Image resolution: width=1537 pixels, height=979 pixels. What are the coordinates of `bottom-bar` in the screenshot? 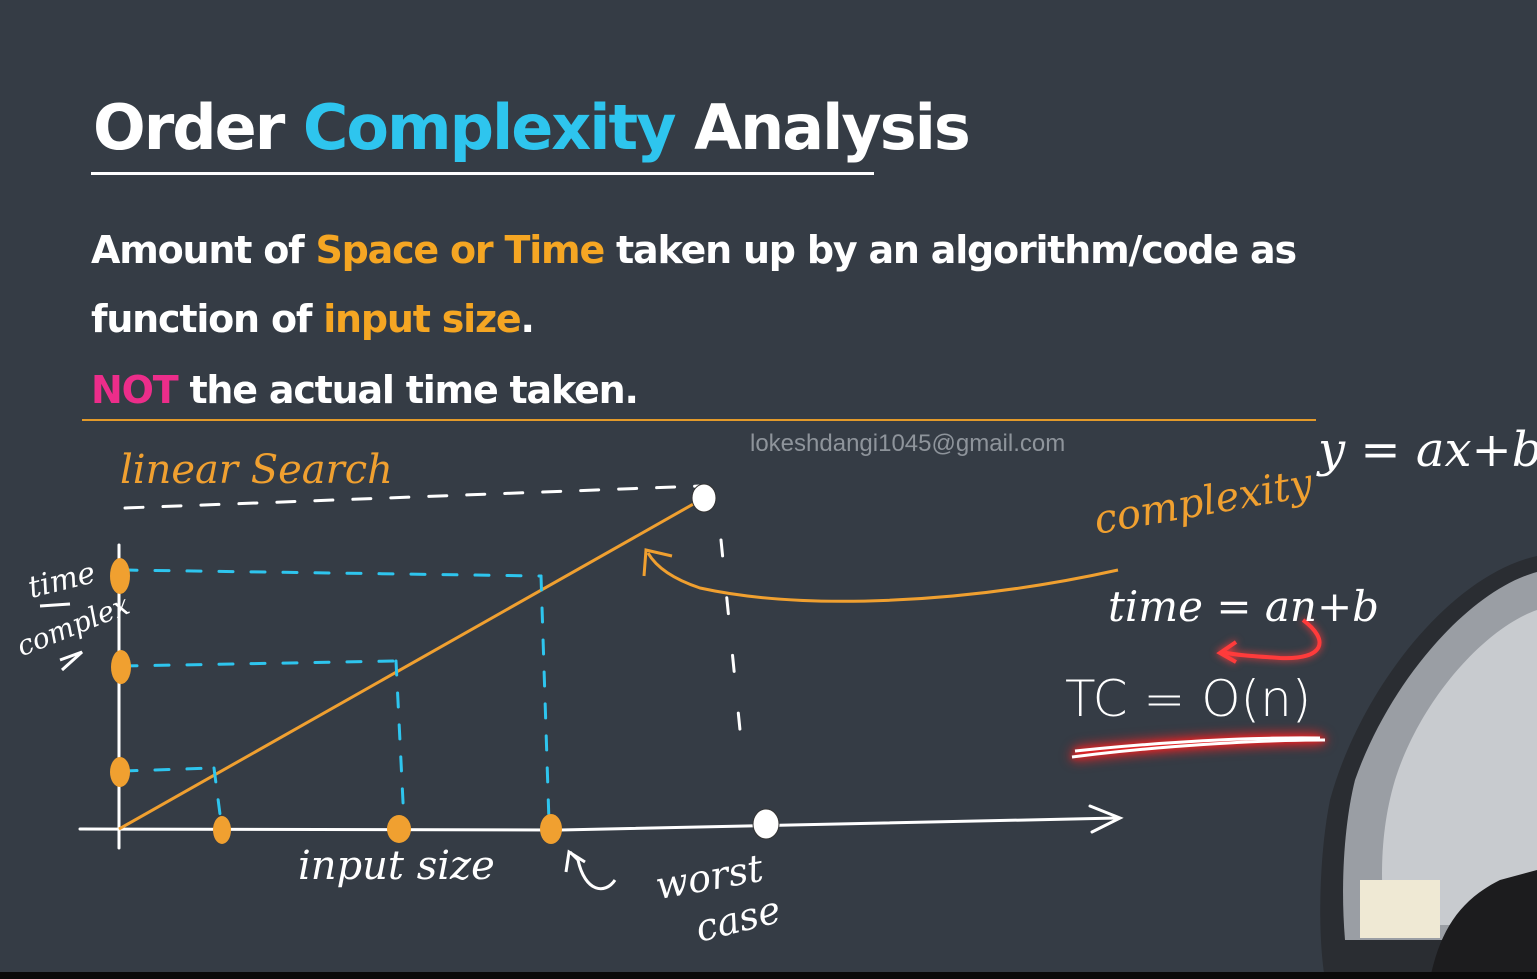 It's located at (768, 975).